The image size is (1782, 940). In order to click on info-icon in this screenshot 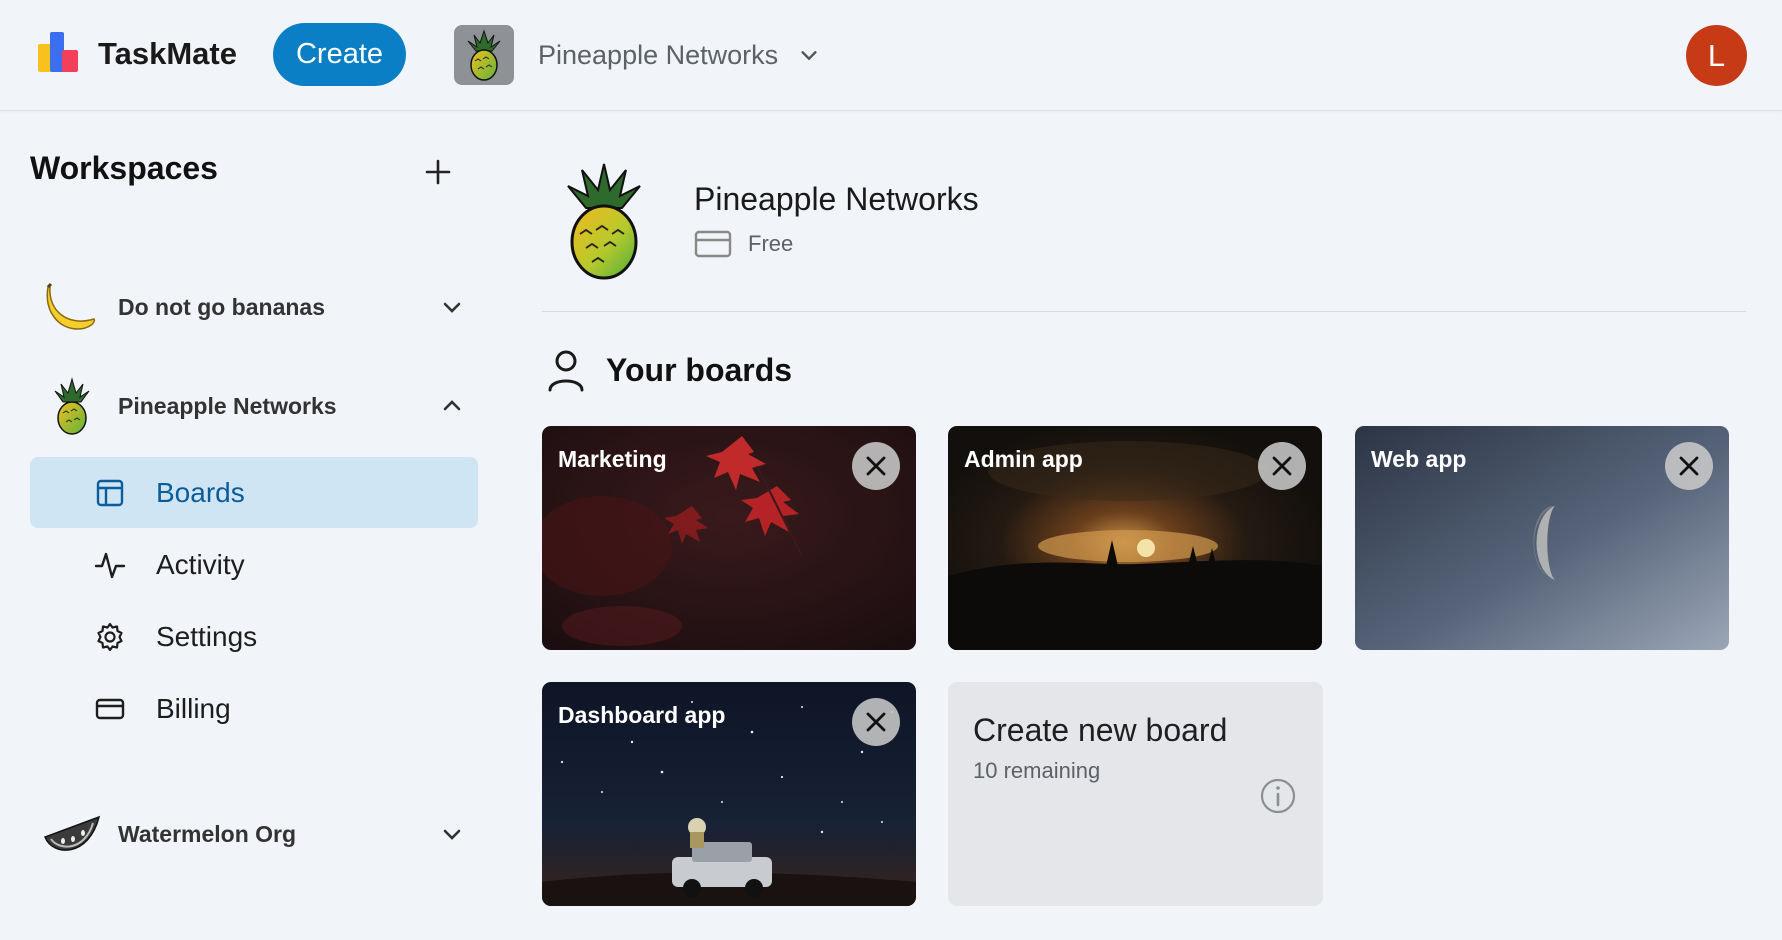, I will do `click(1278, 796)`.